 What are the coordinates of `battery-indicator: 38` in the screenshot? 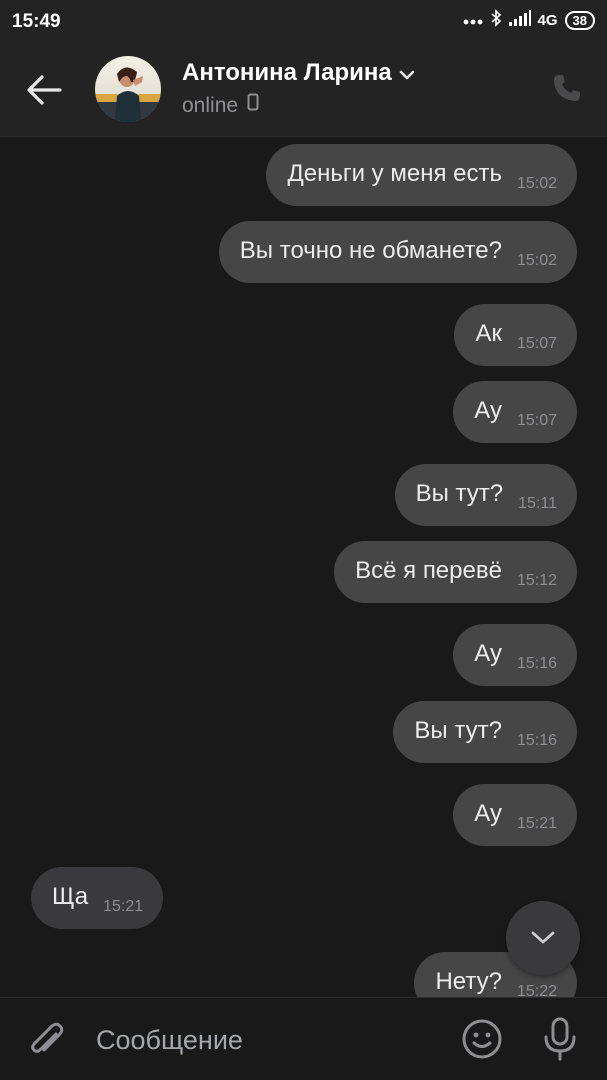 It's located at (579, 20).